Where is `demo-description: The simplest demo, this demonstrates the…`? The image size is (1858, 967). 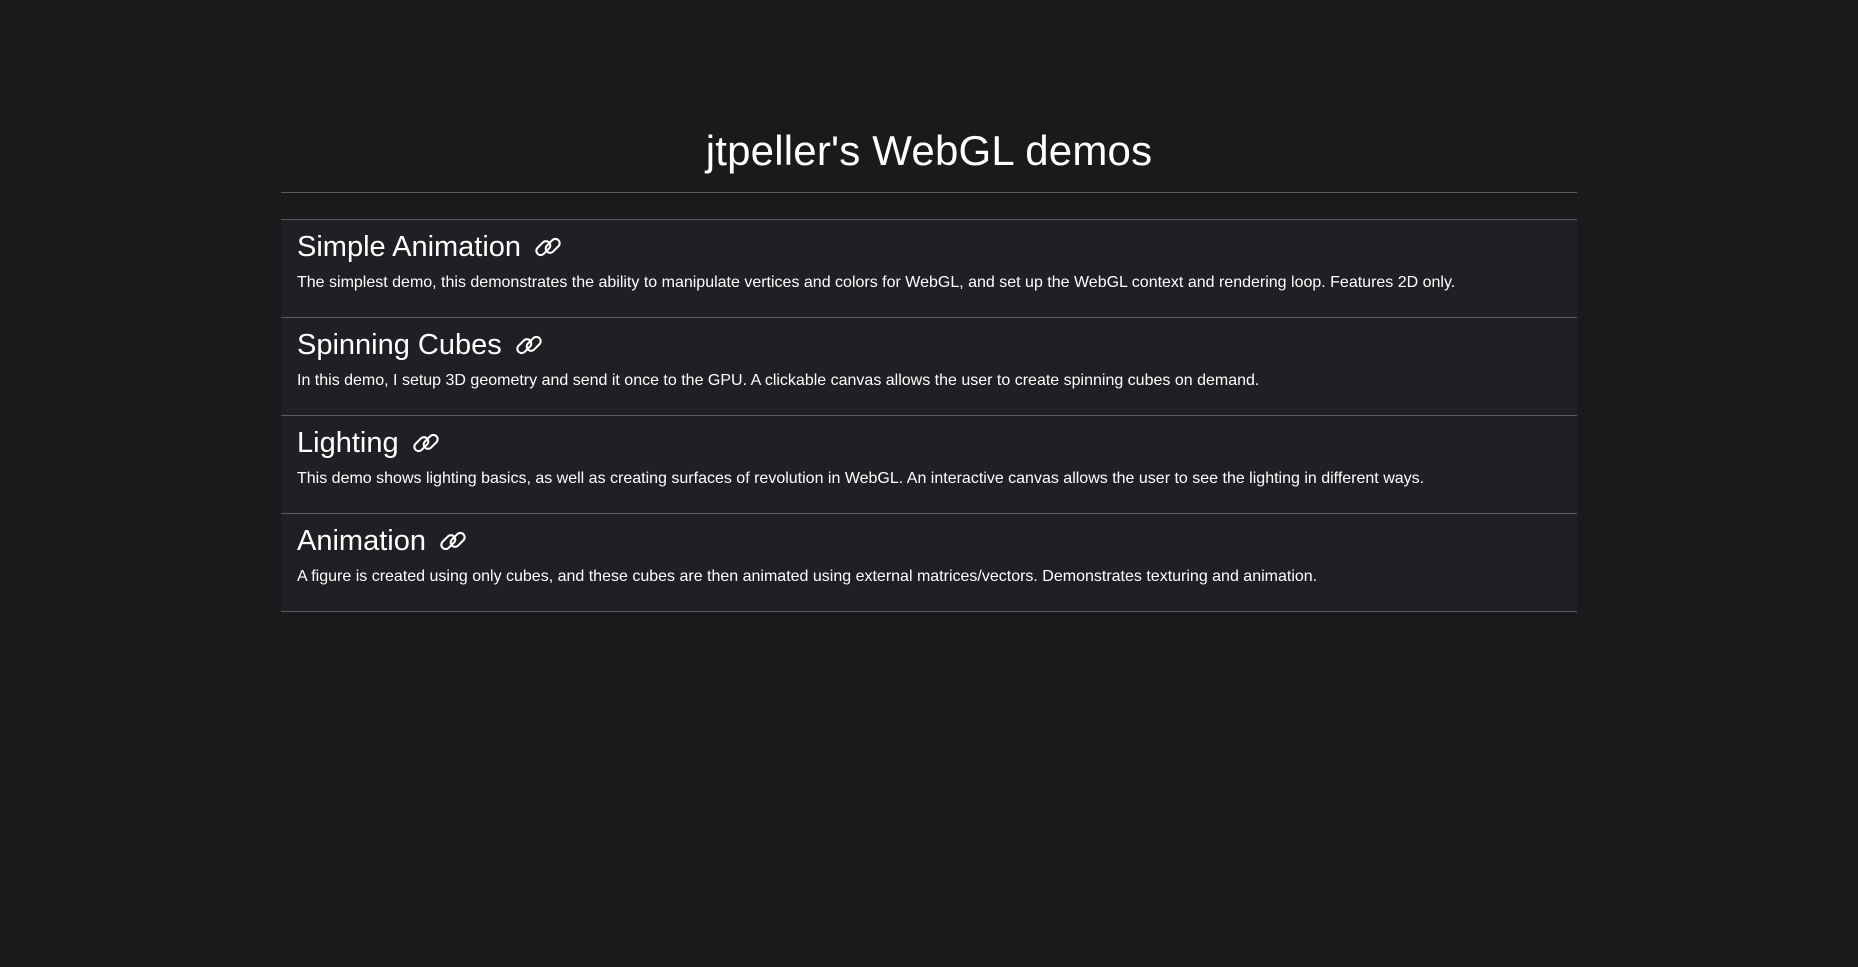 demo-description: The simplest demo, this demonstrates the… is located at coordinates (876, 282).